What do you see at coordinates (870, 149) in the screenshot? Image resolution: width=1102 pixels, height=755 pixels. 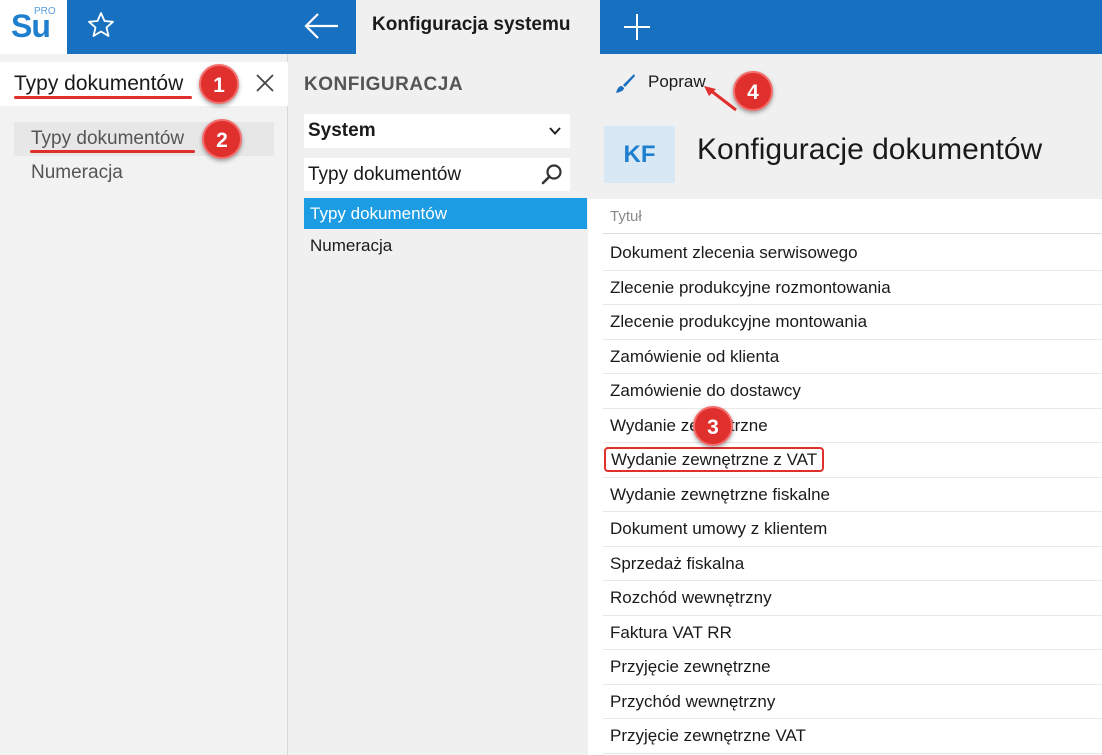 I see `page-title: Konfiguracje dokumentów` at bounding box center [870, 149].